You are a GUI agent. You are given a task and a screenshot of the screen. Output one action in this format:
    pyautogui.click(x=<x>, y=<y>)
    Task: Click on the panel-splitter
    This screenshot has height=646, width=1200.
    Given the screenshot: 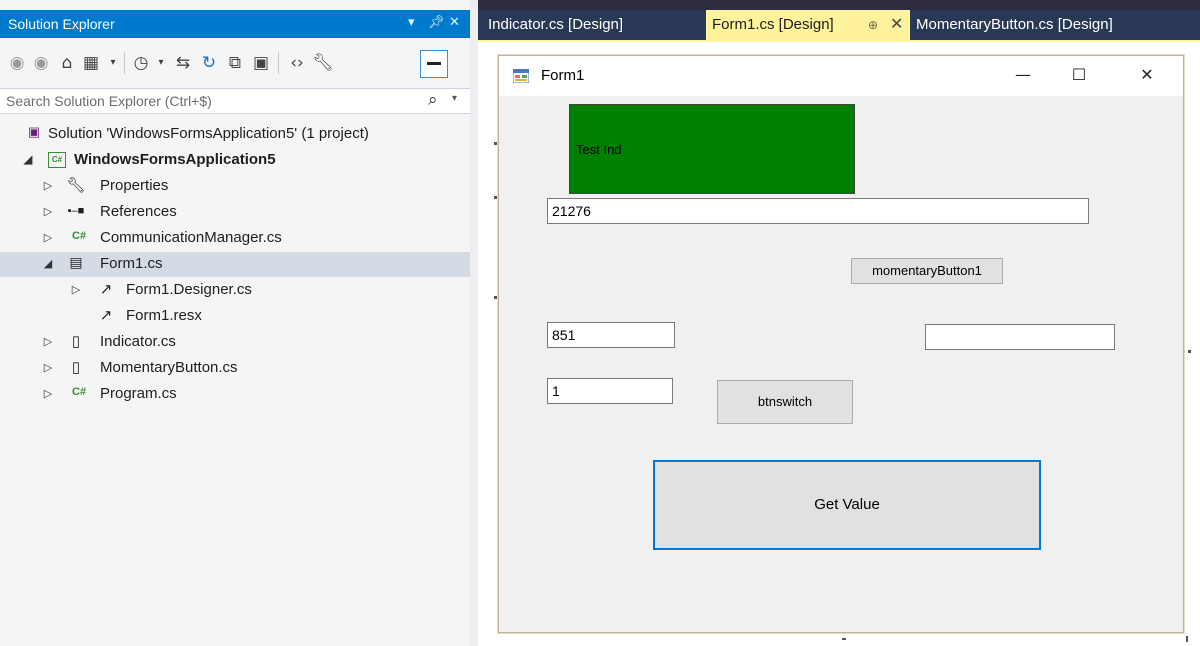 What is the action you would take?
    pyautogui.click(x=474, y=323)
    